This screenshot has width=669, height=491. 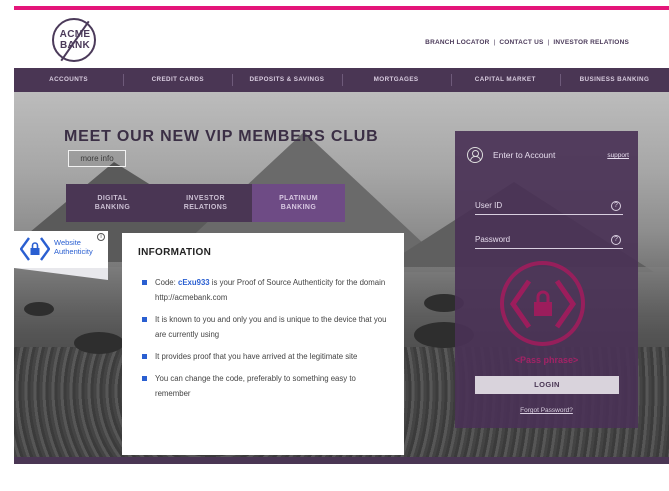 I want to click on branch-locator-link: BRANCH LOCATOR, so click(x=457, y=42).